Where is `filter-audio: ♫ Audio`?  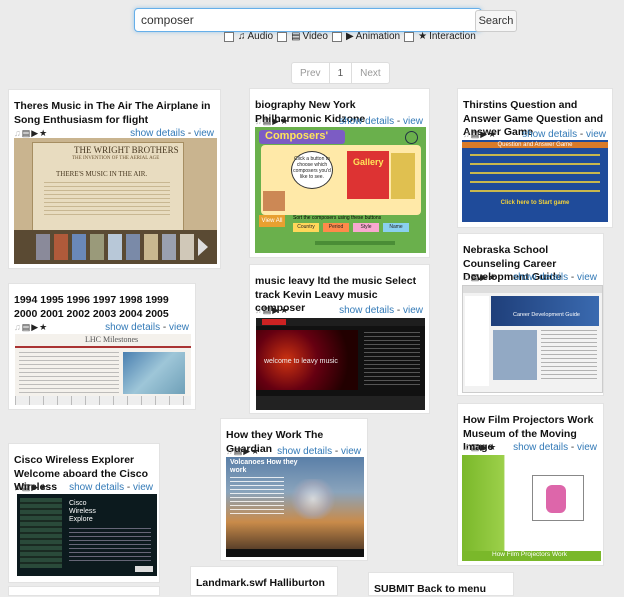 filter-audio: ♫ Audio is located at coordinates (248, 36).